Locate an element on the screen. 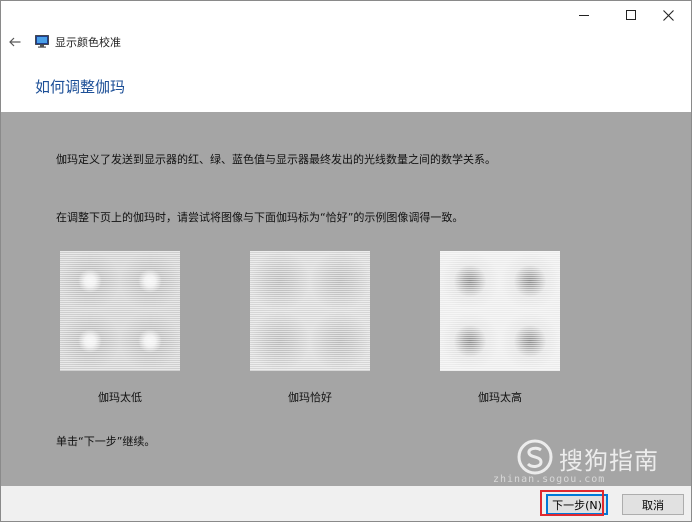 This screenshot has width=692, height=522. gamma-instruction: 在调整下页上的伽玛时，请尝试将图像与下面伽玛标为“恰好”的示例图像调得一致。 is located at coordinates (260, 217).